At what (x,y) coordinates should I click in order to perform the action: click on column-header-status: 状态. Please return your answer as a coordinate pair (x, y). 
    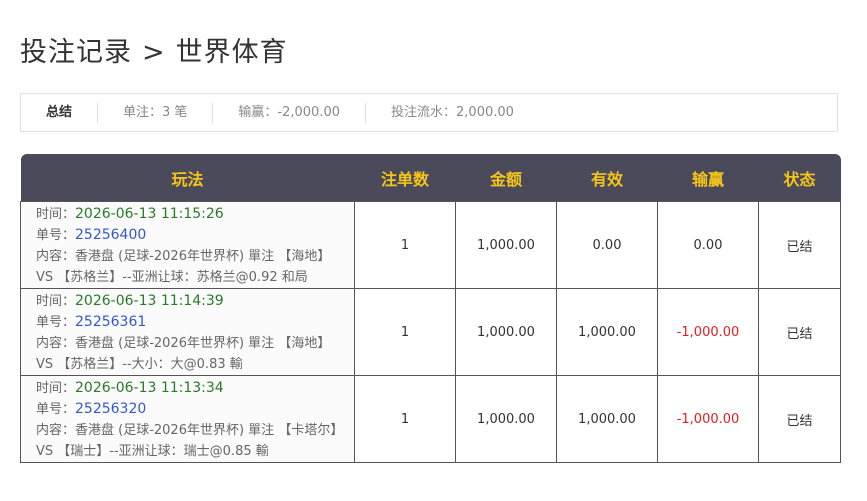
    Looking at the image, I should click on (799, 178).